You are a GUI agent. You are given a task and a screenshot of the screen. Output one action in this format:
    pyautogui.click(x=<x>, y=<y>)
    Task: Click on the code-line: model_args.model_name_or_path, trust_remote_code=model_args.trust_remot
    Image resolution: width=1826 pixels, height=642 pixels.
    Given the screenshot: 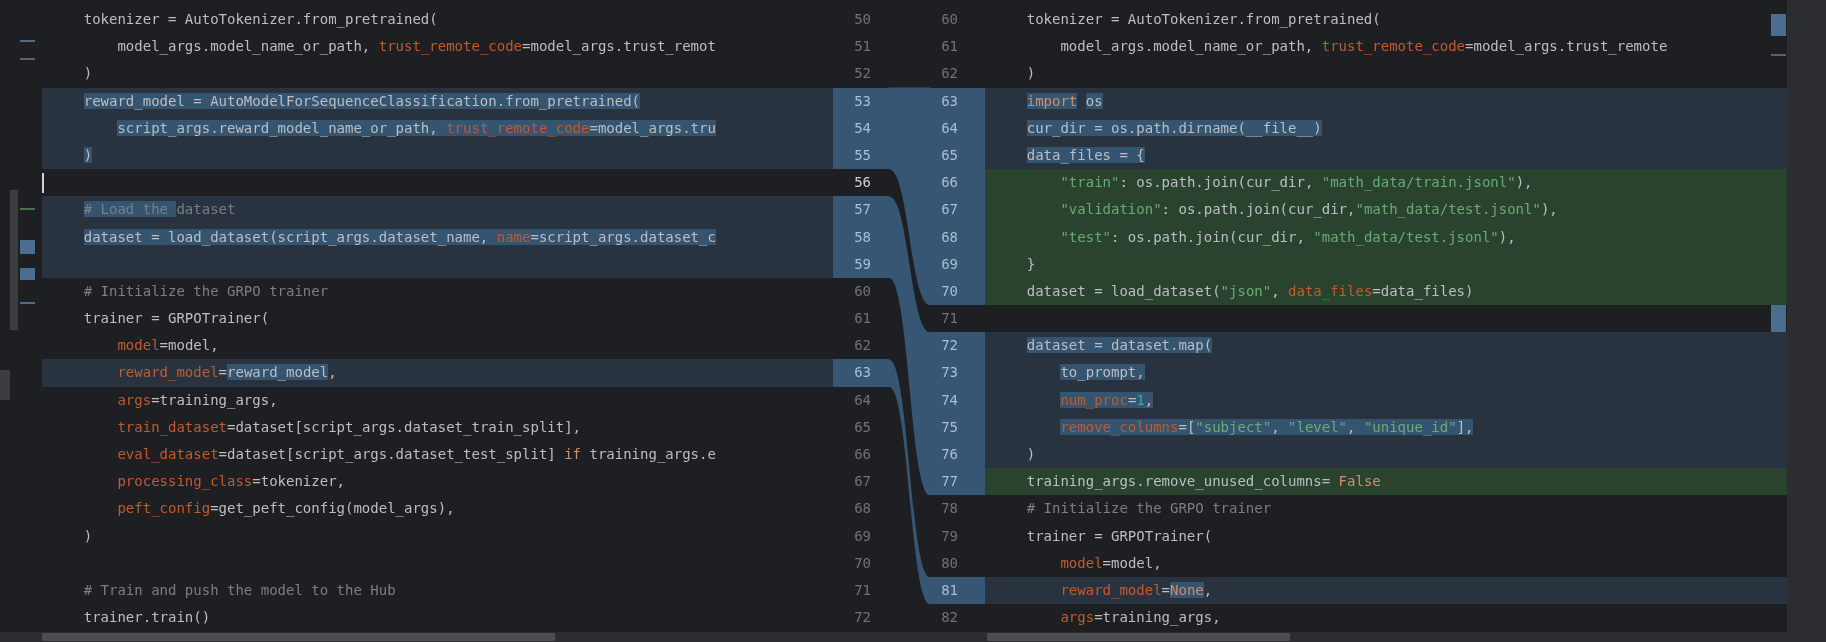 What is the action you would take?
    pyautogui.click(x=416, y=47)
    